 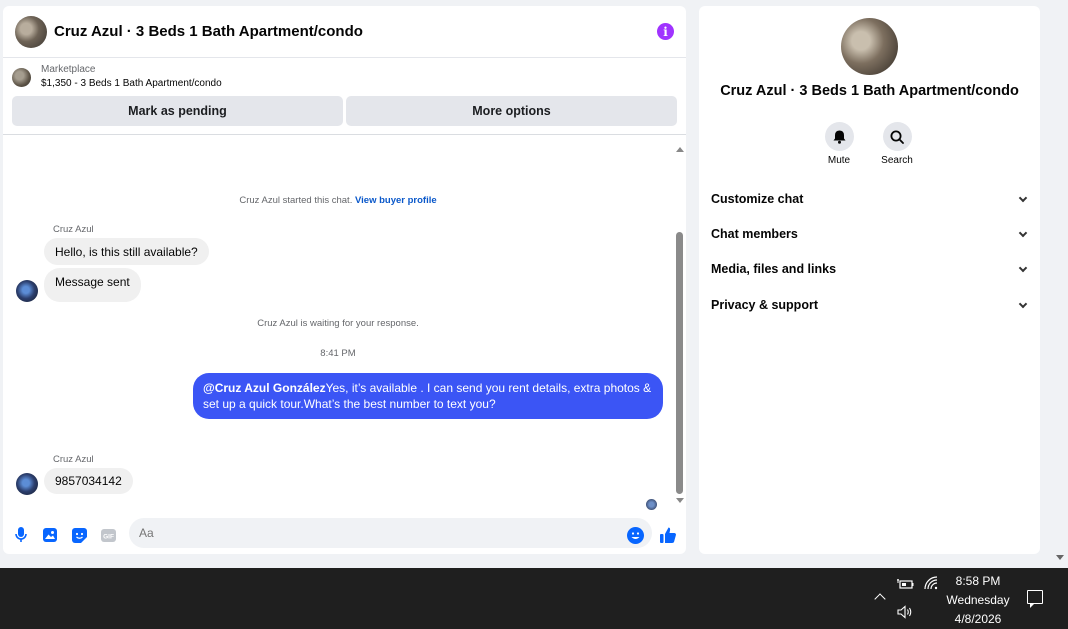 What do you see at coordinates (396, 200) in the screenshot?
I see `view-buyer-profile-link: View buyer profile` at bounding box center [396, 200].